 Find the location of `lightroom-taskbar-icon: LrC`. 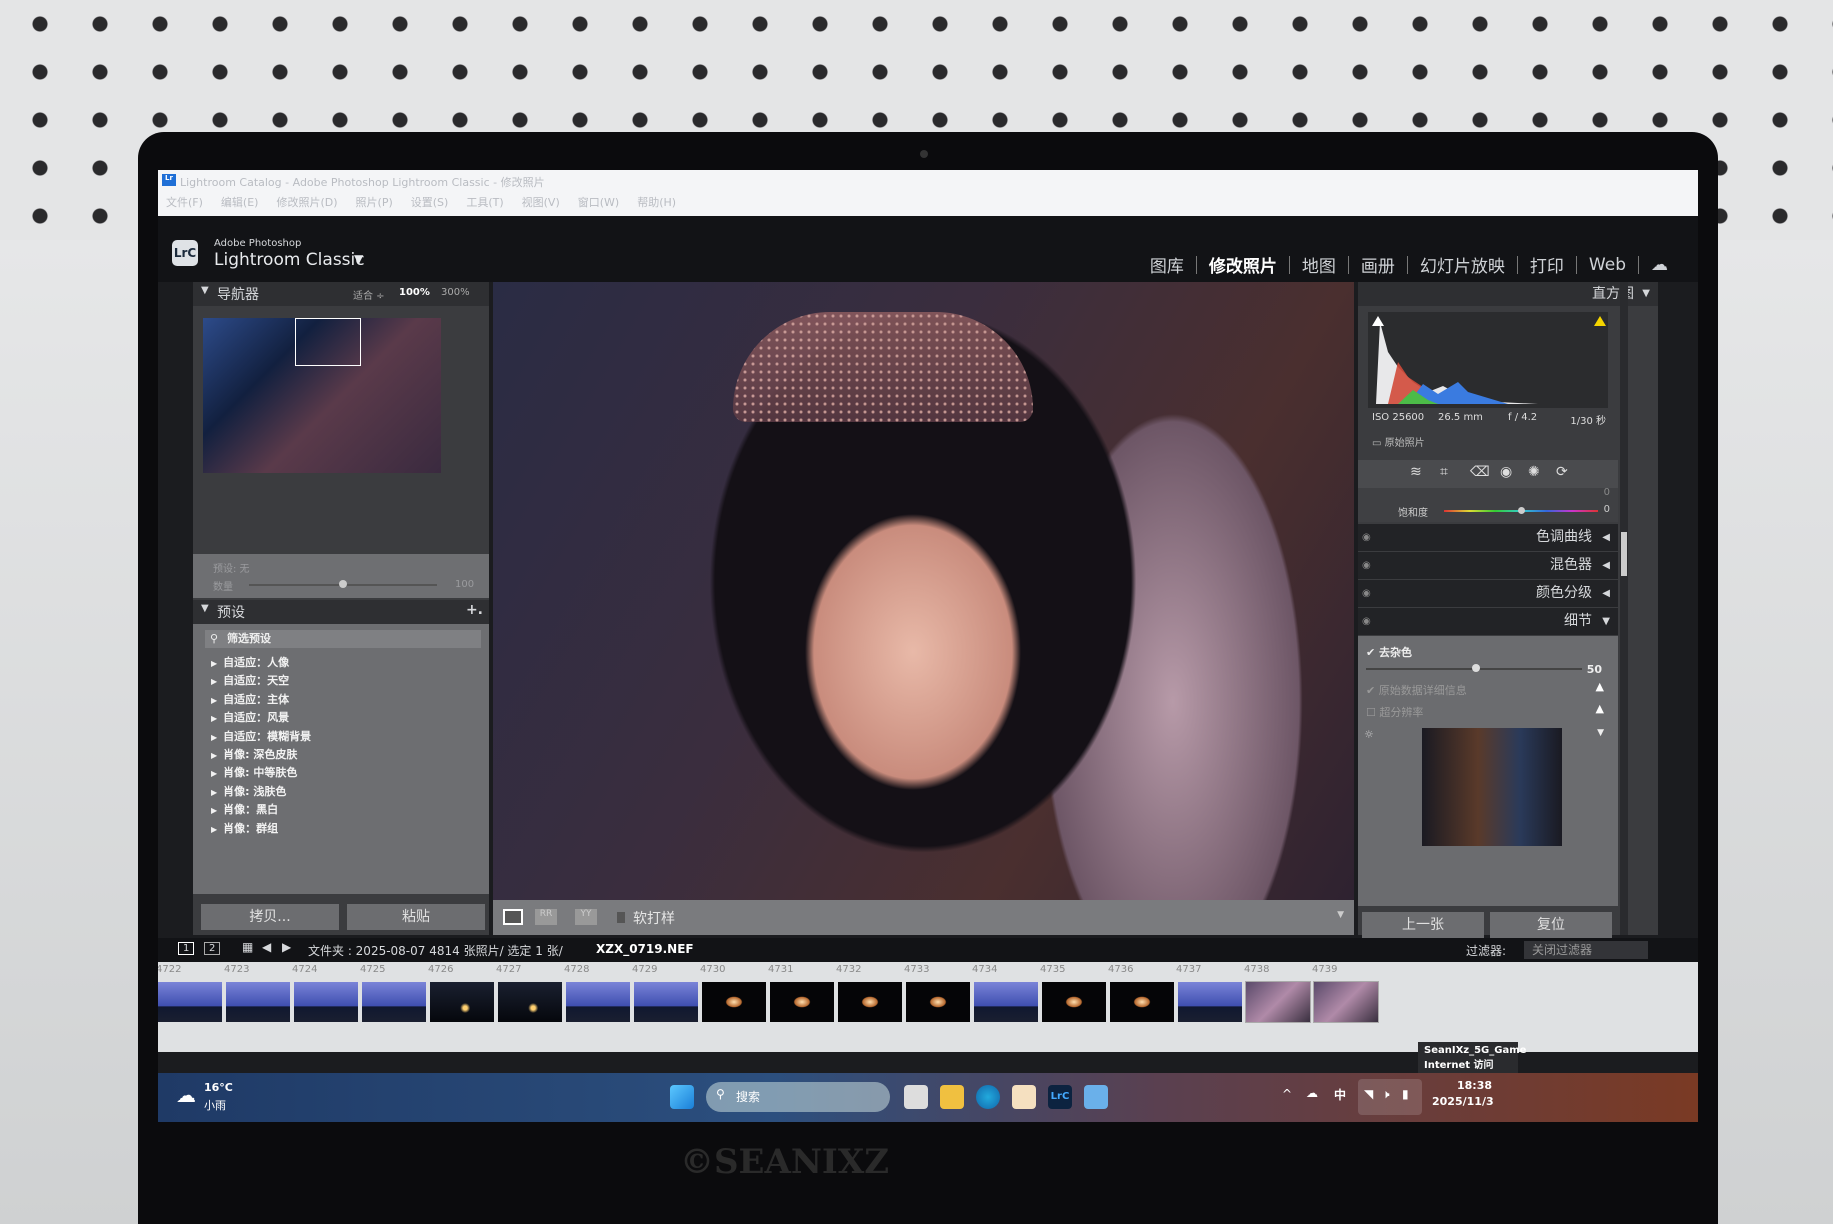

lightroom-taskbar-icon: LrC is located at coordinates (1060, 1097).